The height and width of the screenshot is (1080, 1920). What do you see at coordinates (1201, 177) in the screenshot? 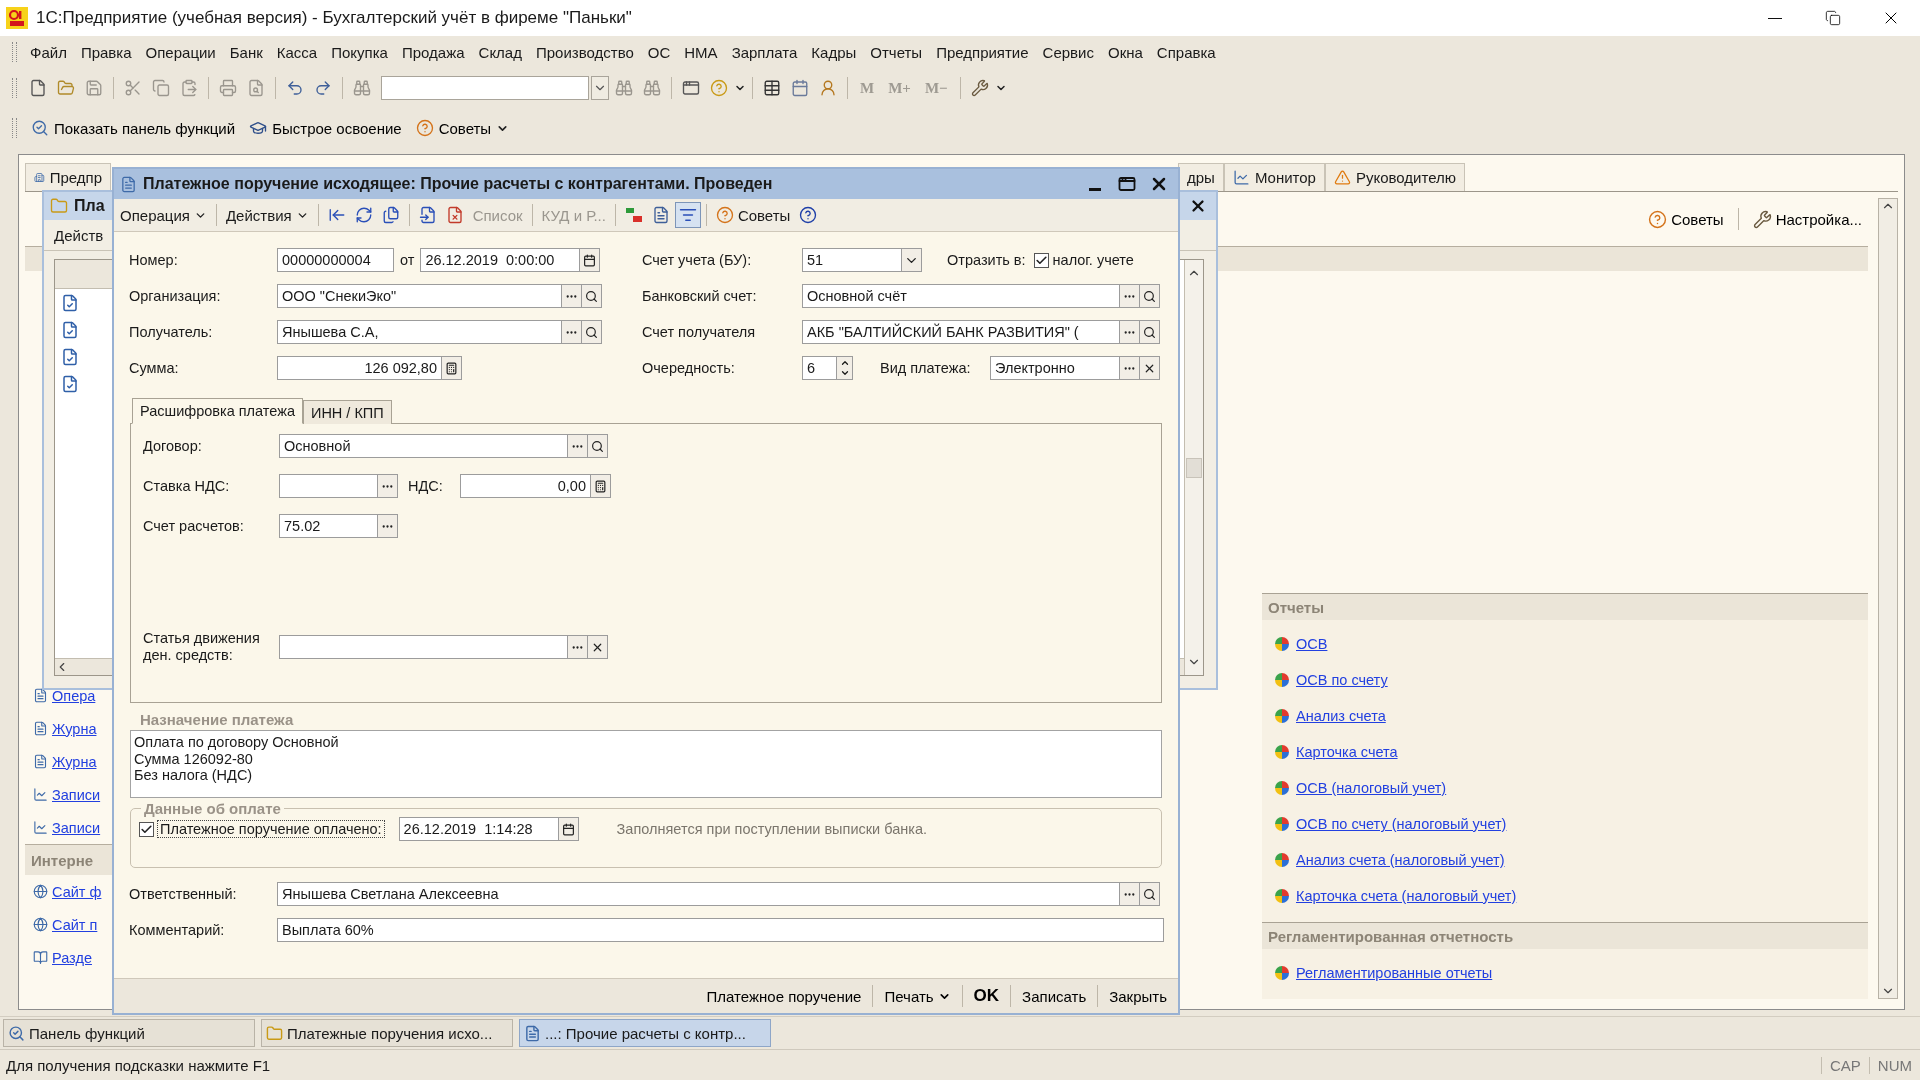
I see `panel-tab: дры` at bounding box center [1201, 177].